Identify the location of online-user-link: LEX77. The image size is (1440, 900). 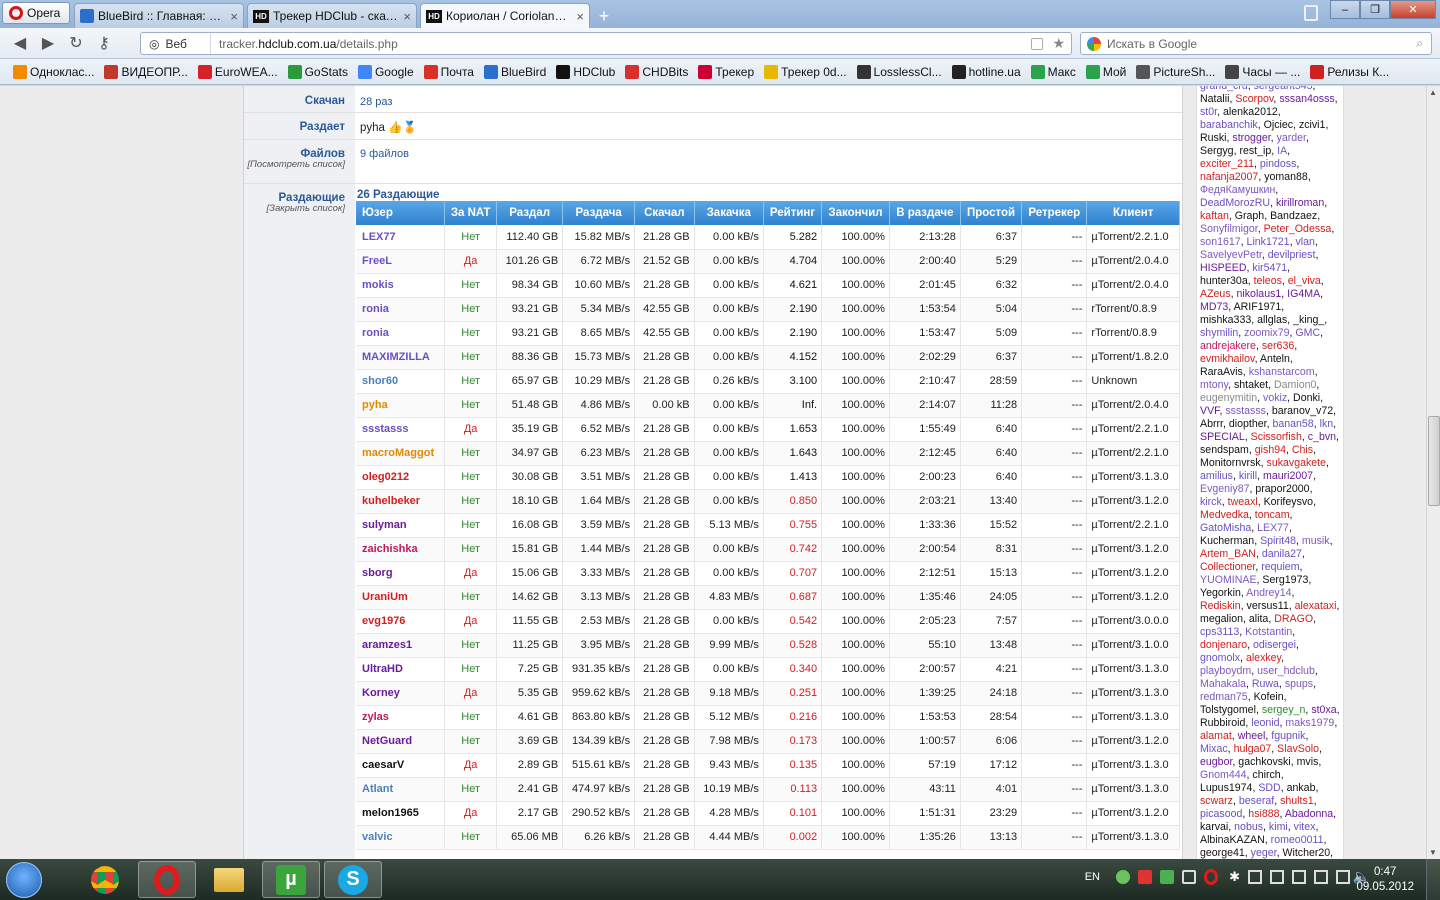
(1273, 528).